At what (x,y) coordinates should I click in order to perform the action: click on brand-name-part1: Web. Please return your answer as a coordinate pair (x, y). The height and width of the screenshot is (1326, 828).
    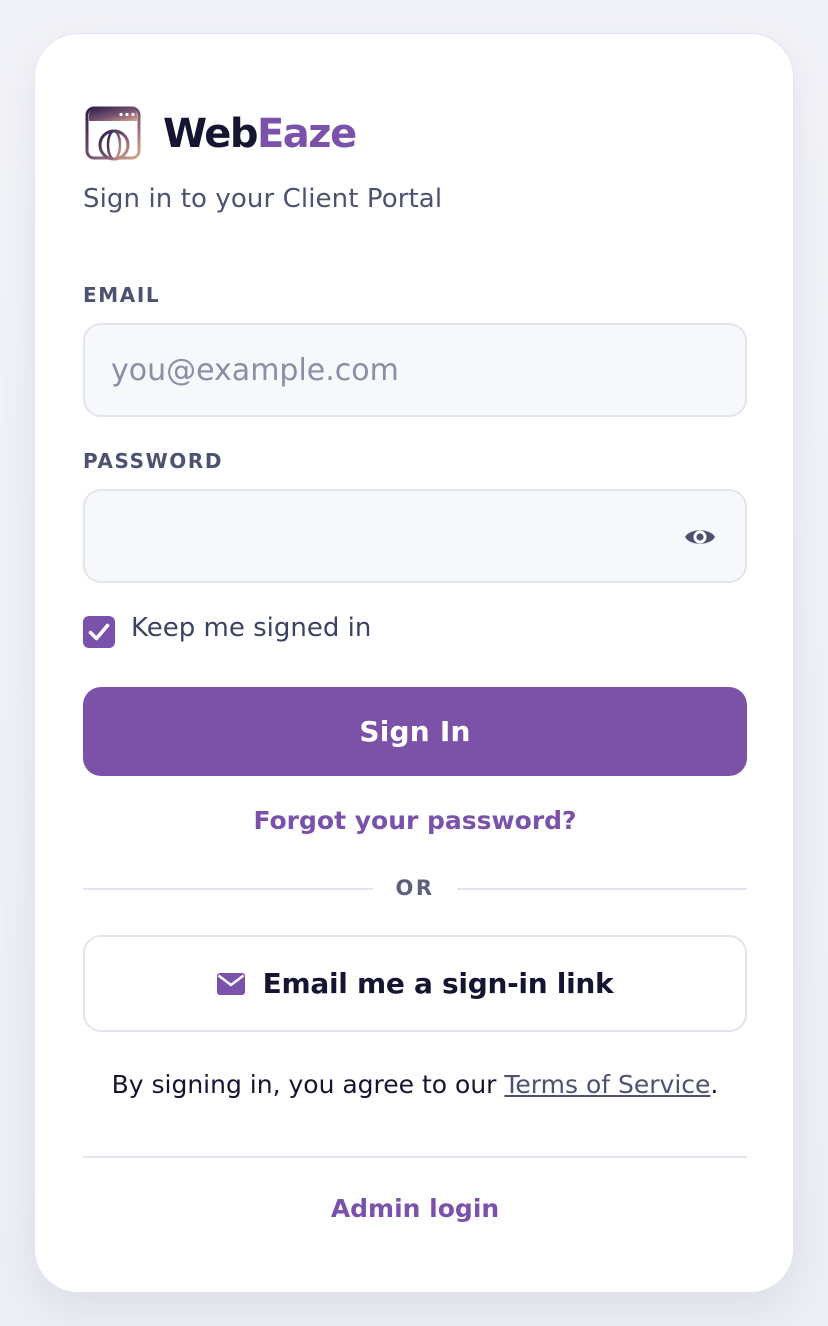
    Looking at the image, I should click on (210, 134).